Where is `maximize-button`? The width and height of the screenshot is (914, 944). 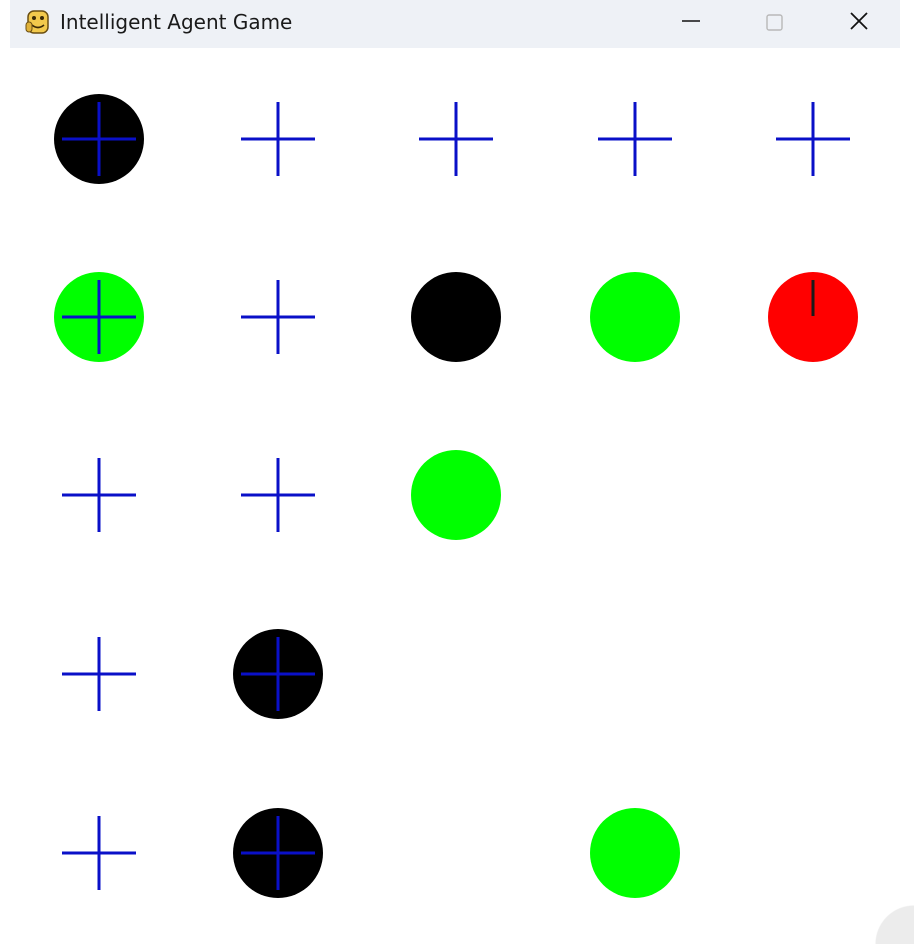 maximize-button is located at coordinates (774, 22).